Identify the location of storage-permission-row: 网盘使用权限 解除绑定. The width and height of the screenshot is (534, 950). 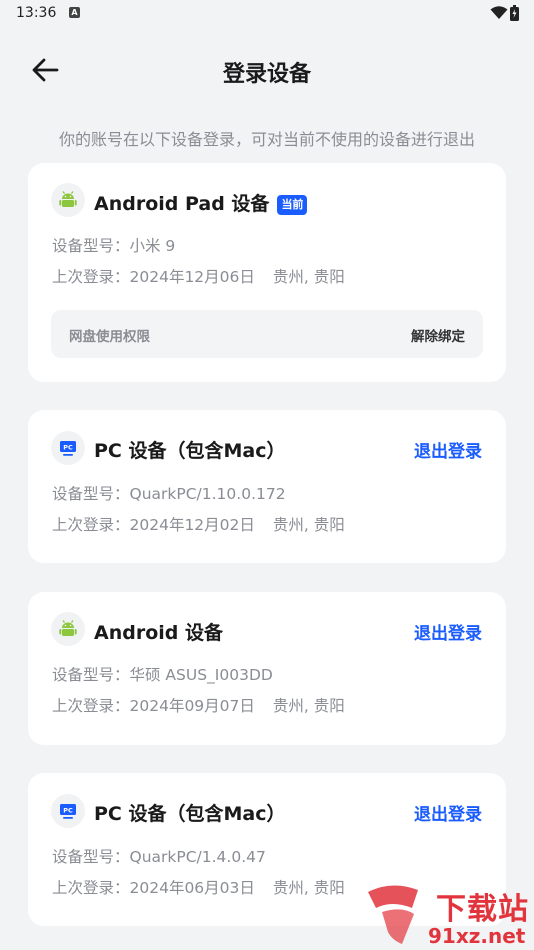
(267, 334).